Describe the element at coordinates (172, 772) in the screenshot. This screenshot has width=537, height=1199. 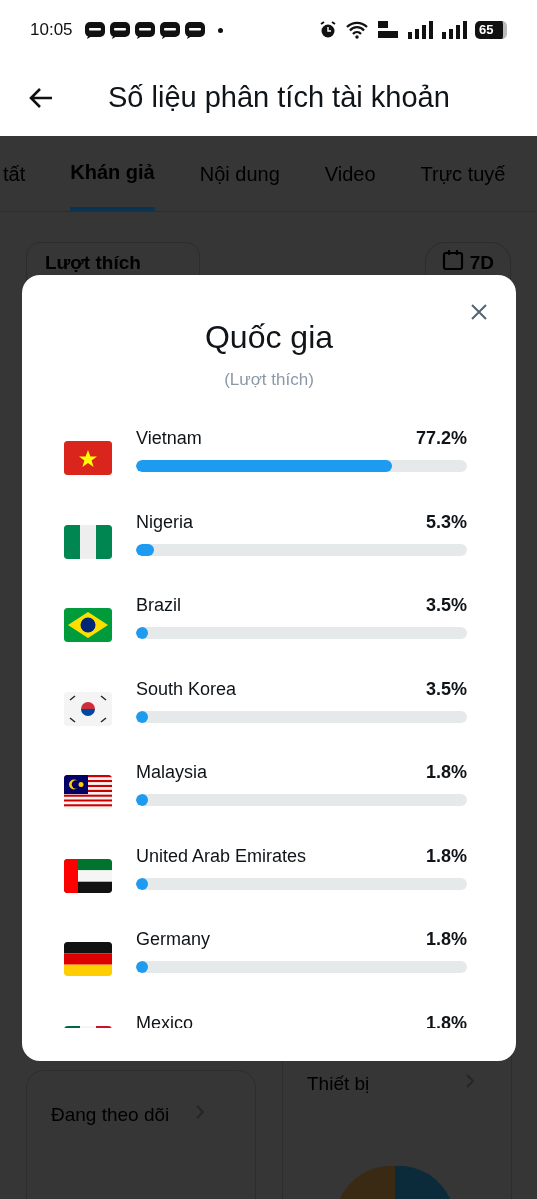
I see `country-name: Malaysia` at that location.